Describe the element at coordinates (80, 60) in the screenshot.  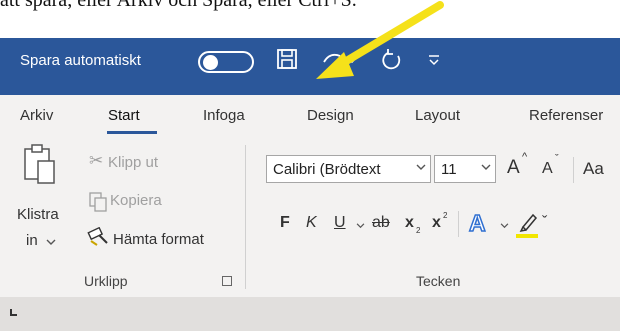
I see `autosave-label: Spara automatiskt` at that location.